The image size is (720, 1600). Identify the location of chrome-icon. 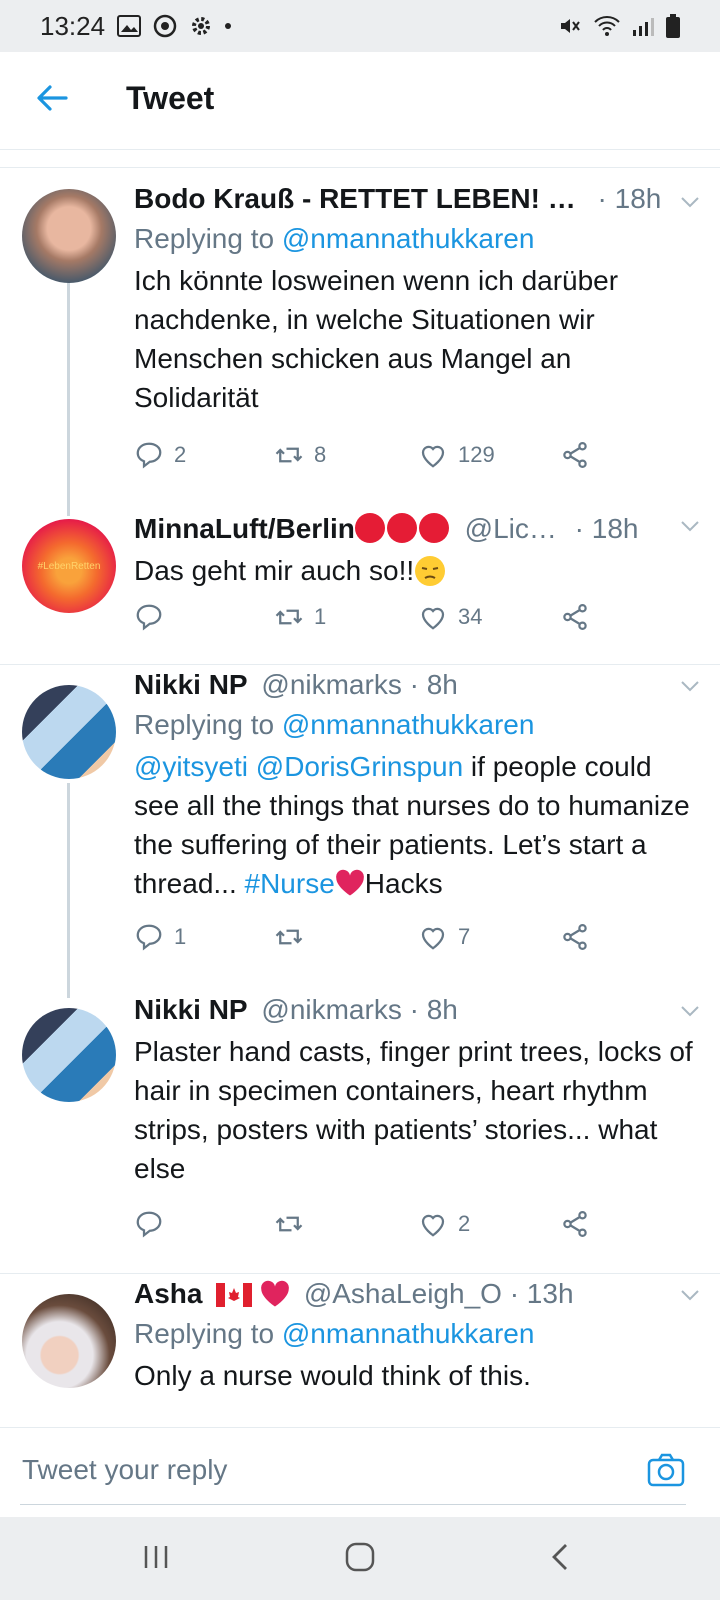
(165, 26).